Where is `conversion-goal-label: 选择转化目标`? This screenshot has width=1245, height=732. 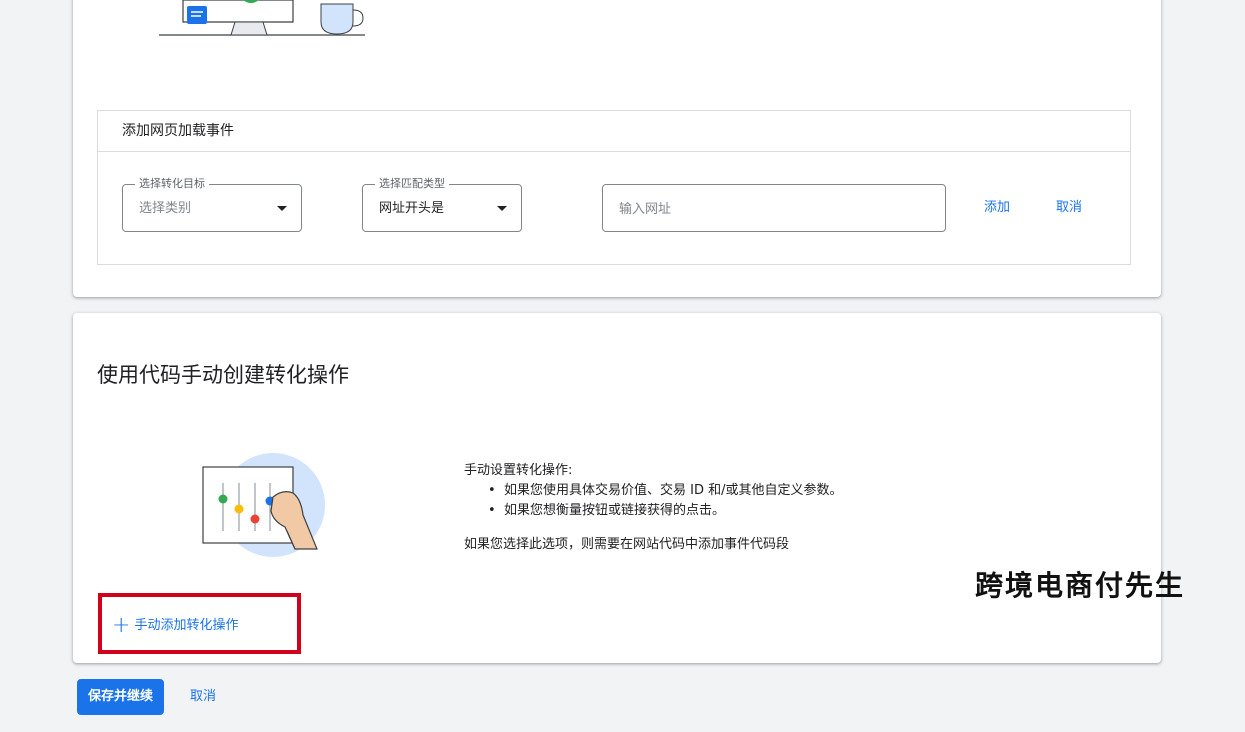
conversion-goal-label: 选择转化目标 is located at coordinates (172, 184).